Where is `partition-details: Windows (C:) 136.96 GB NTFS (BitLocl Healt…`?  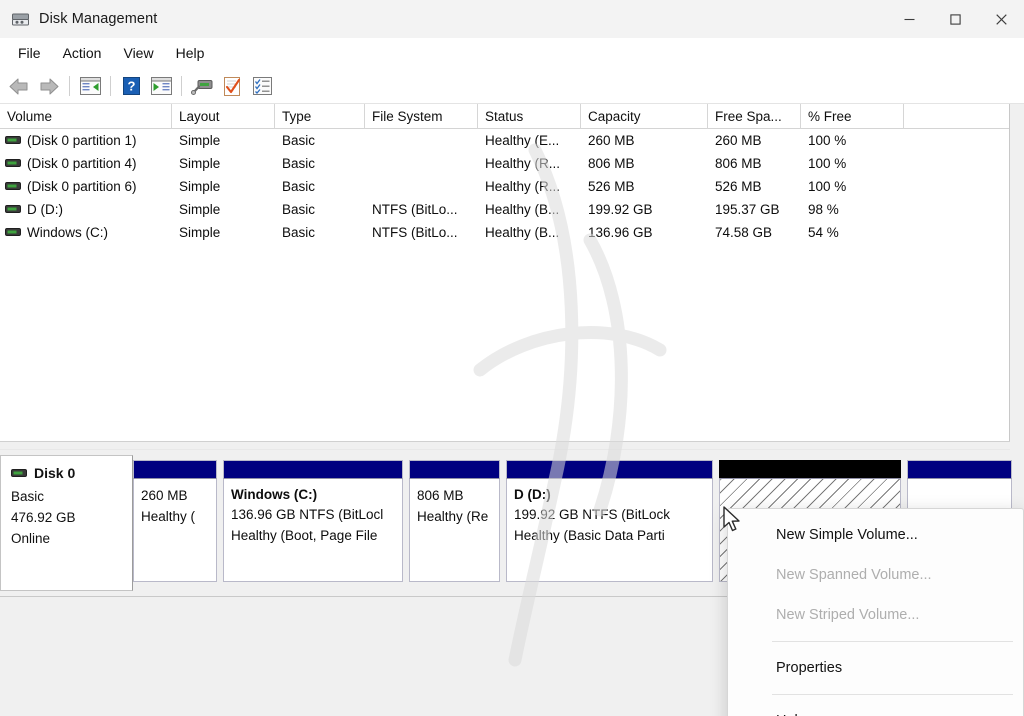
partition-details: Windows (C:) 136.96 GB NTFS (BitLocl Healt… is located at coordinates (313, 530).